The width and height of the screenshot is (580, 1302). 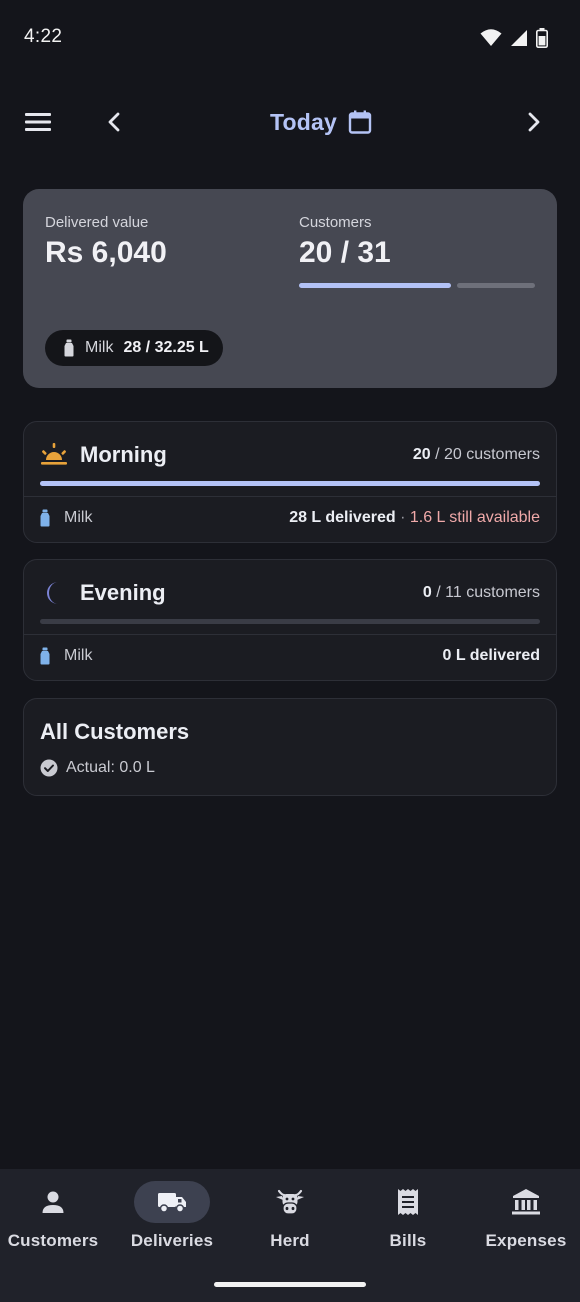 What do you see at coordinates (290, 38) in the screenshot?
I see `status-bar: 4:22` at bounding box center [290, 38].